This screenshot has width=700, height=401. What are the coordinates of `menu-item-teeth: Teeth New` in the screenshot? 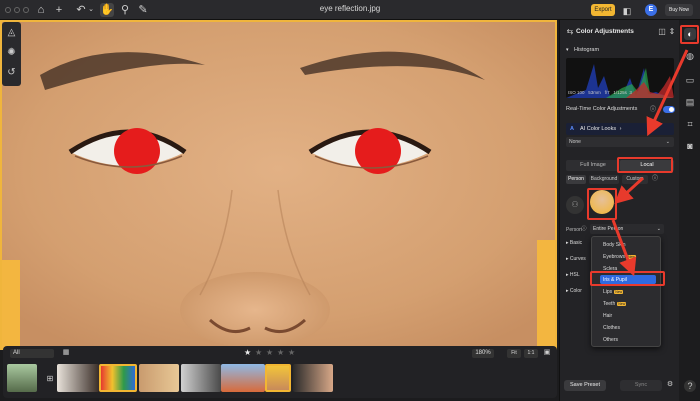 It's located at (615, 304).